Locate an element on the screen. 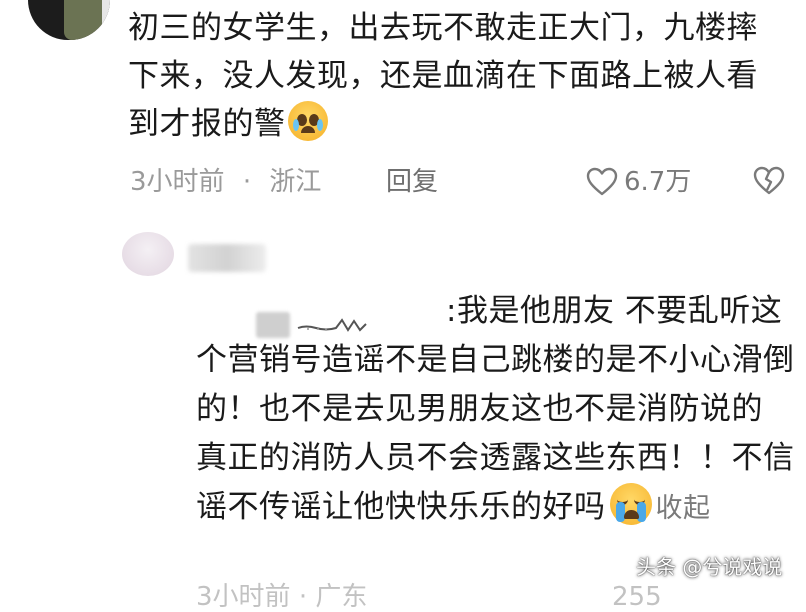 The height and width of the screenshot is (612, 806). like-count: 6.7万 is located at coordinates (658, 182).